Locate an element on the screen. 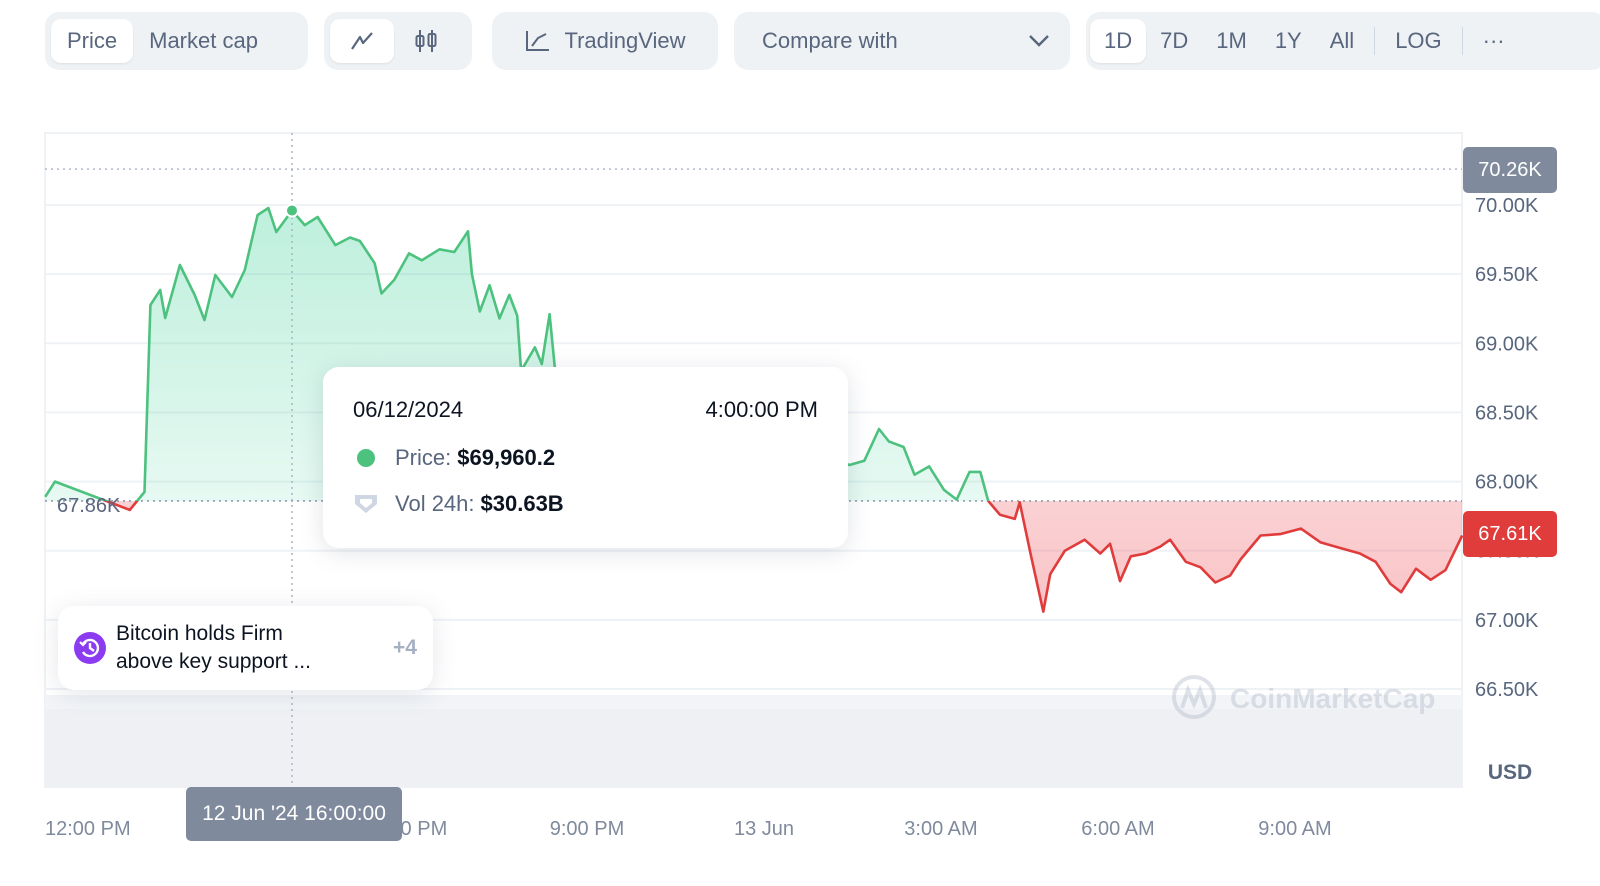 This screenshot has height=886, width=1600. x-tick-label: 12:00 PM is located at coordinates (88, 829).